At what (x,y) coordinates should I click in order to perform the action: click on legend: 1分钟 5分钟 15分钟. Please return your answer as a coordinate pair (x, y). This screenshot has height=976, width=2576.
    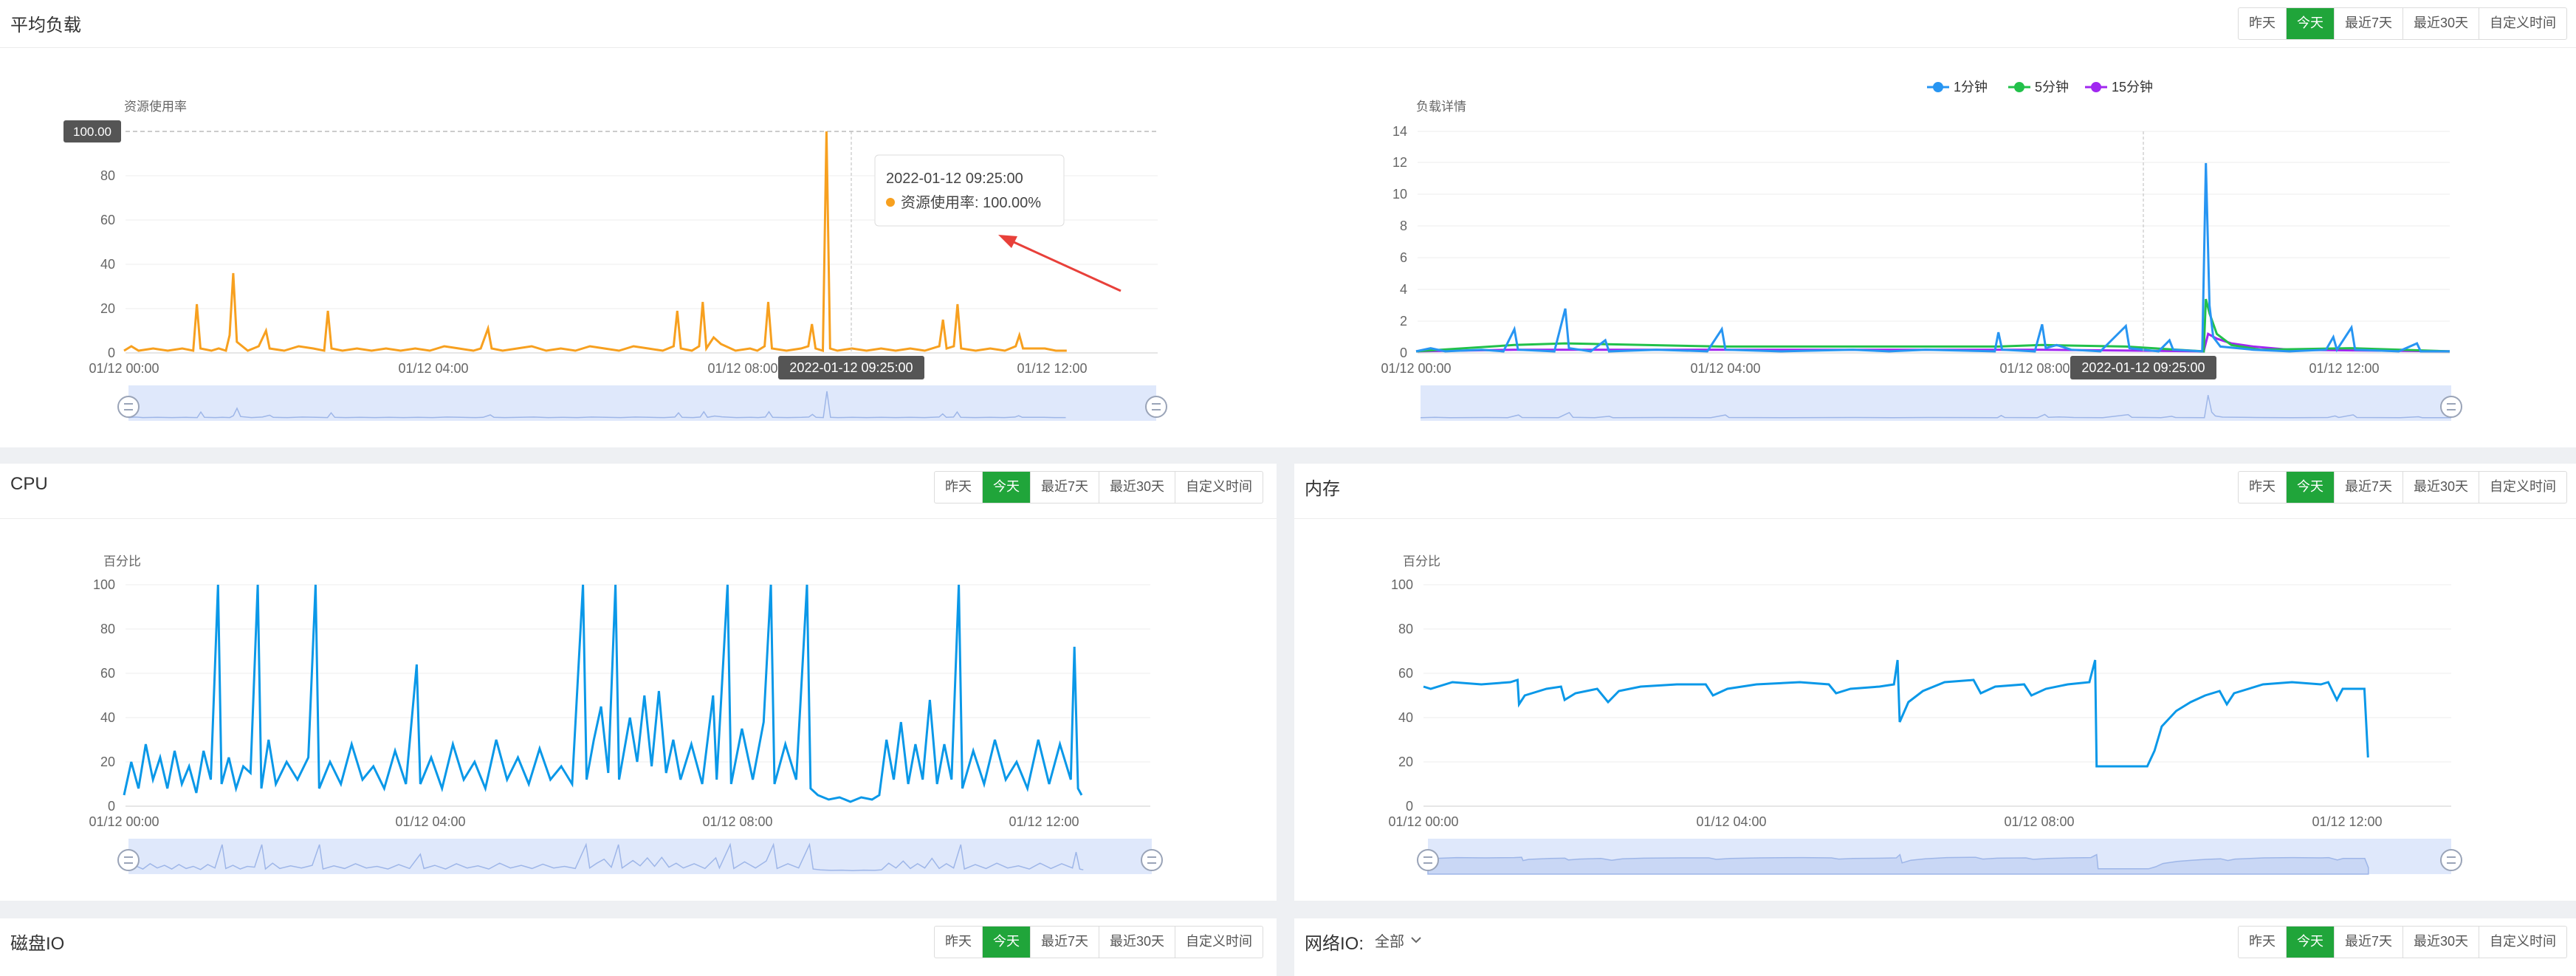
    Looking at the image, I should click on (2040, 87).